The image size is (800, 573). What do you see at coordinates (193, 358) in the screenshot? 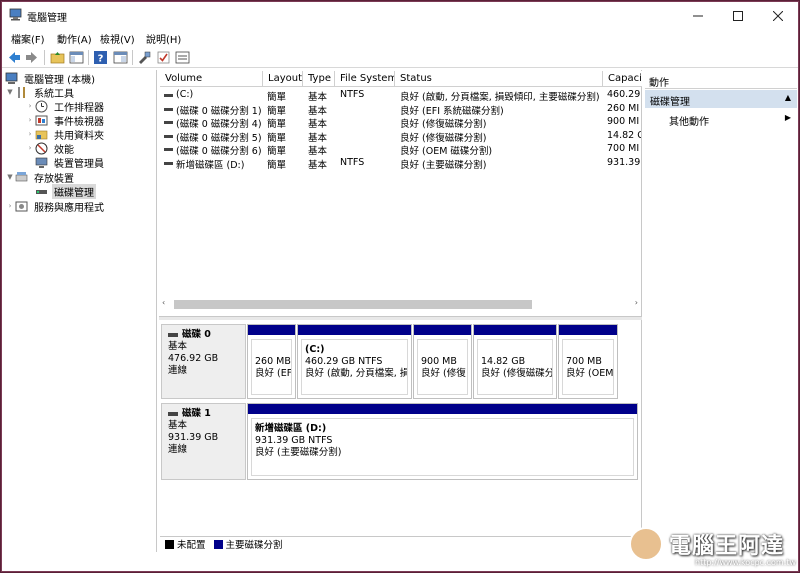
I see `disk-size: 476.92 GB` at bounding box center [193, 358].